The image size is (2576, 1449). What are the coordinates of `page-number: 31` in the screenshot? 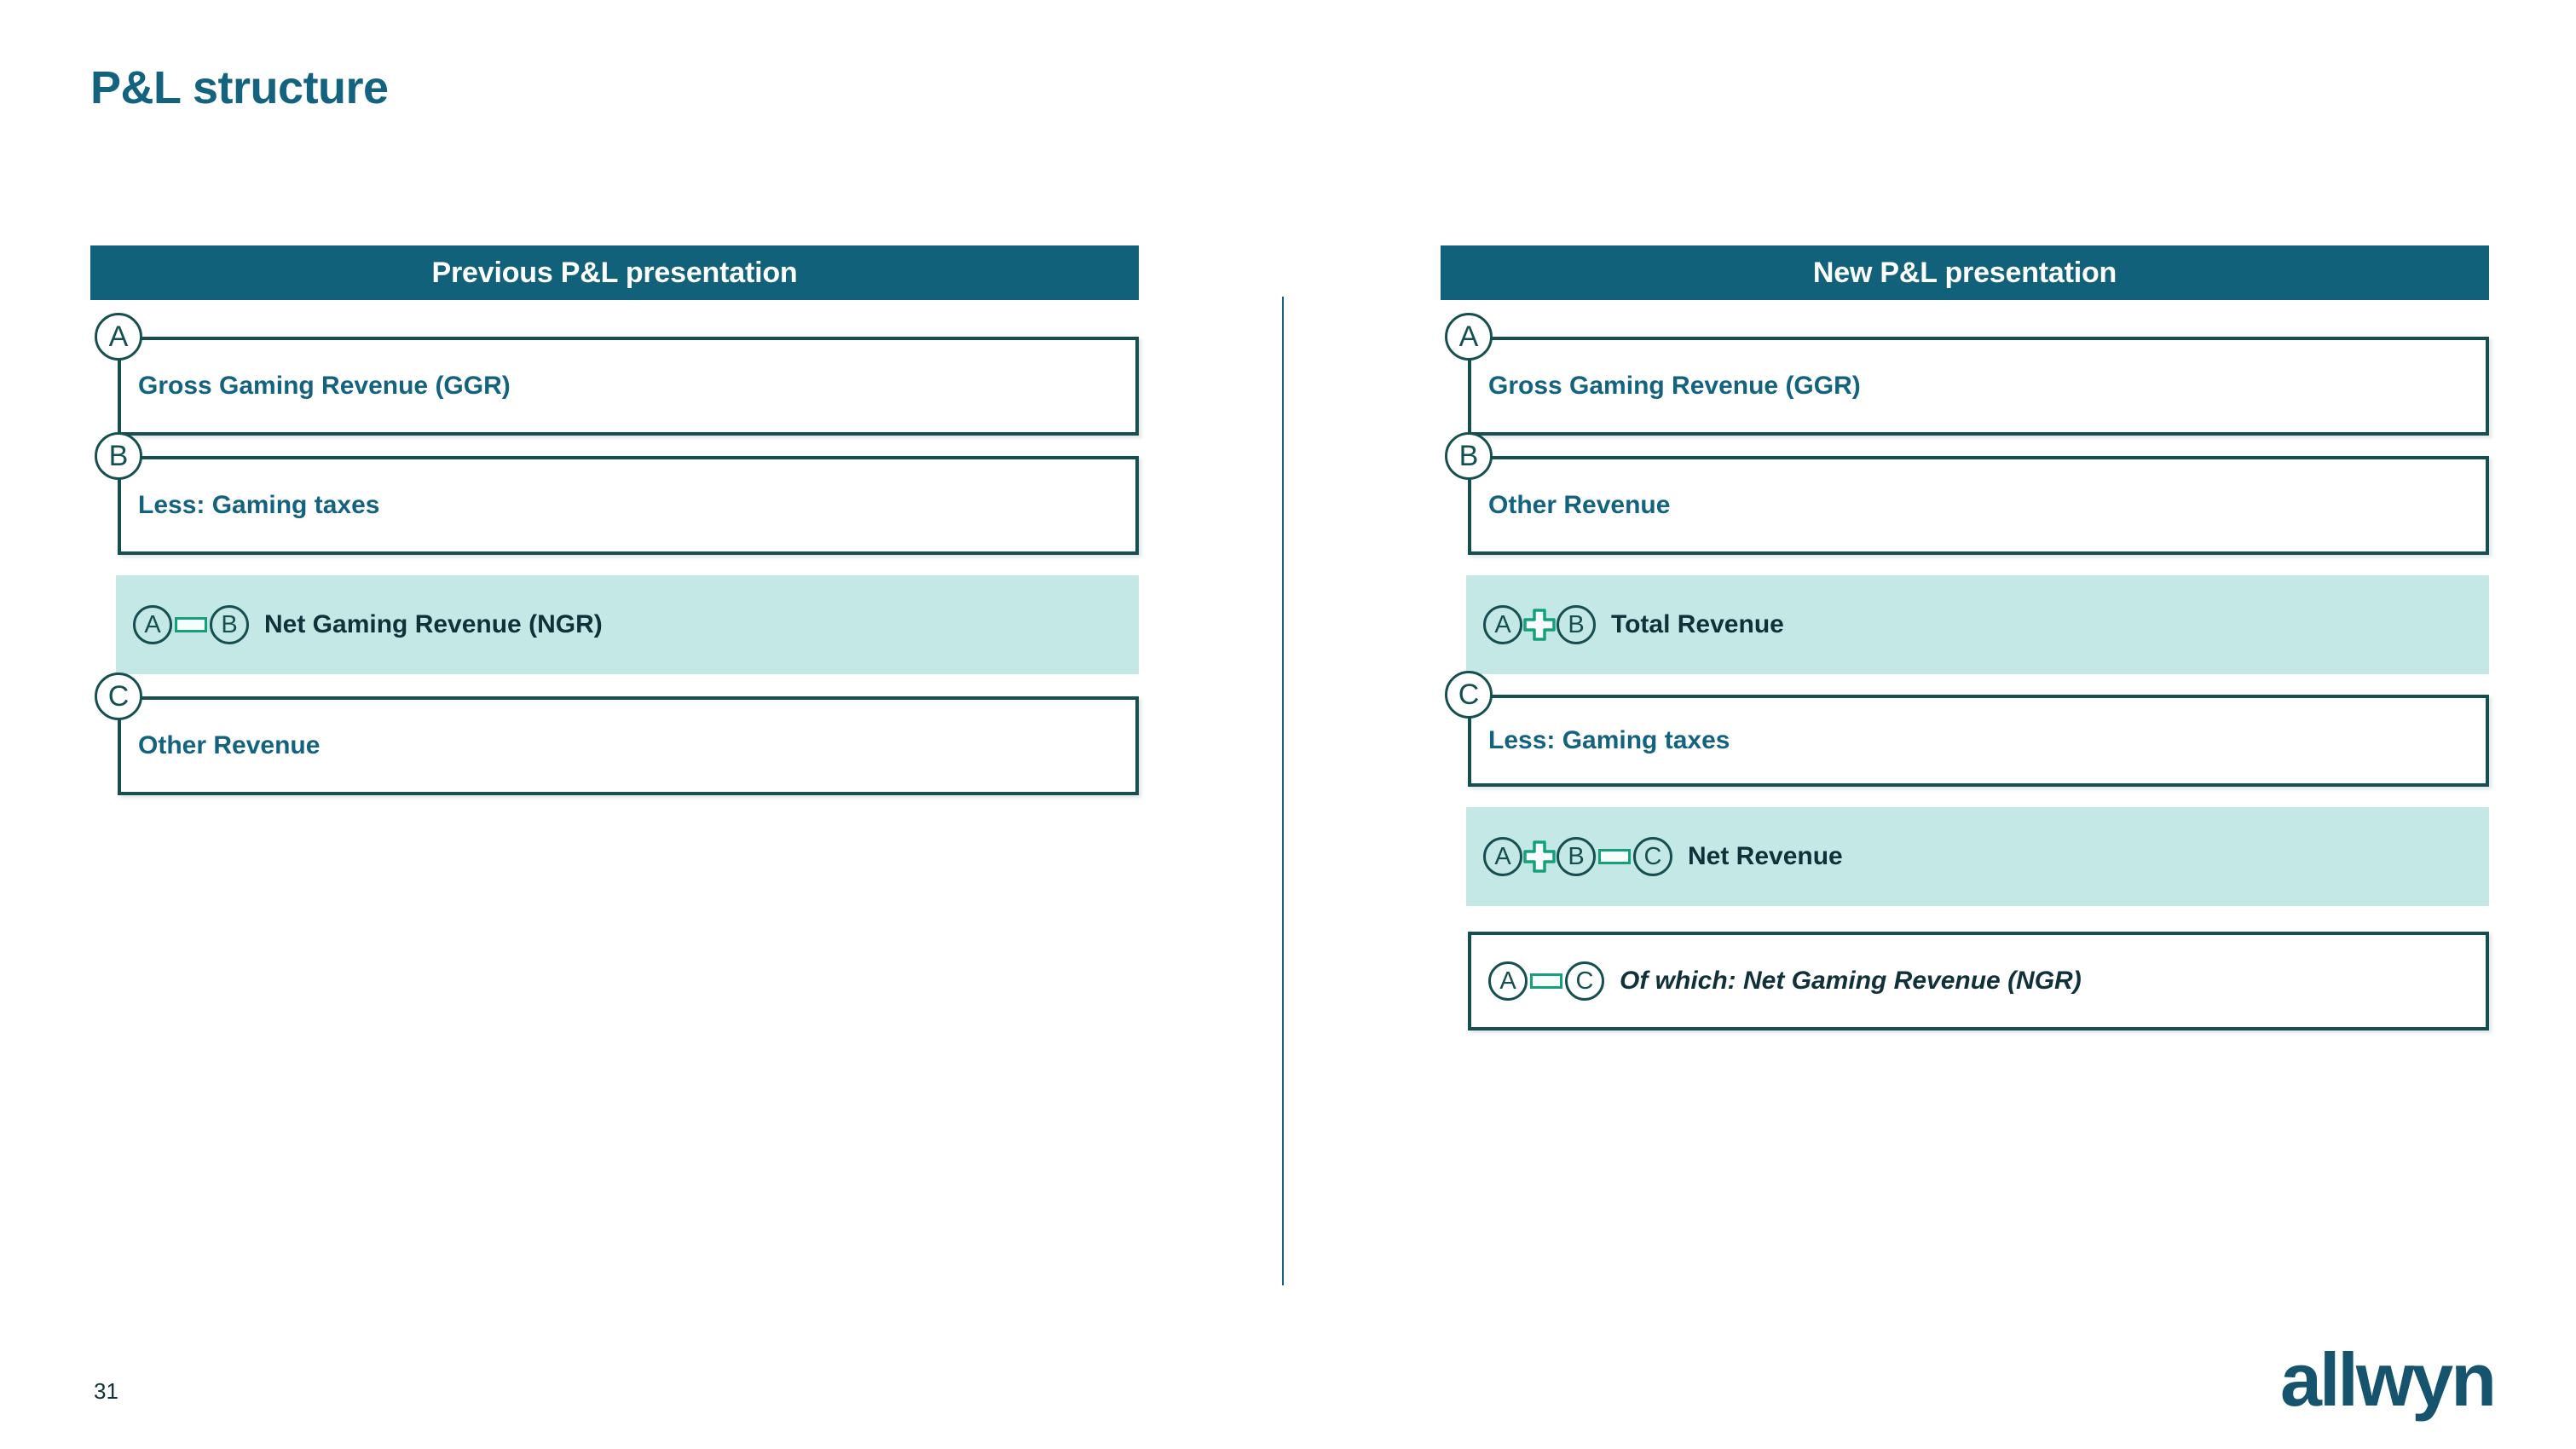 It's located at (106, 1391).